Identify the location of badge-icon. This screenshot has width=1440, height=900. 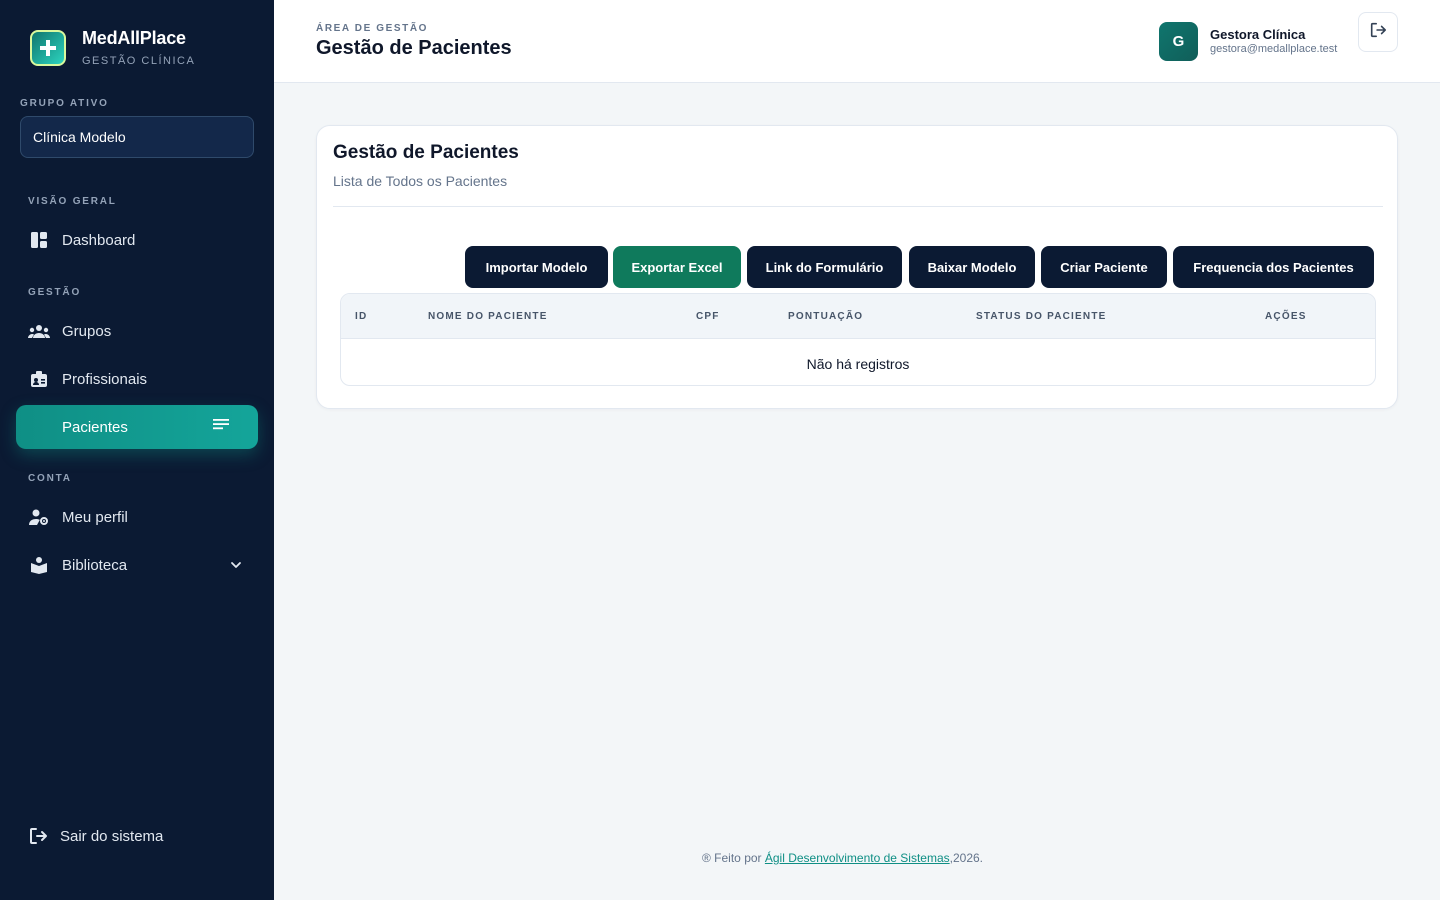
(39, 379).